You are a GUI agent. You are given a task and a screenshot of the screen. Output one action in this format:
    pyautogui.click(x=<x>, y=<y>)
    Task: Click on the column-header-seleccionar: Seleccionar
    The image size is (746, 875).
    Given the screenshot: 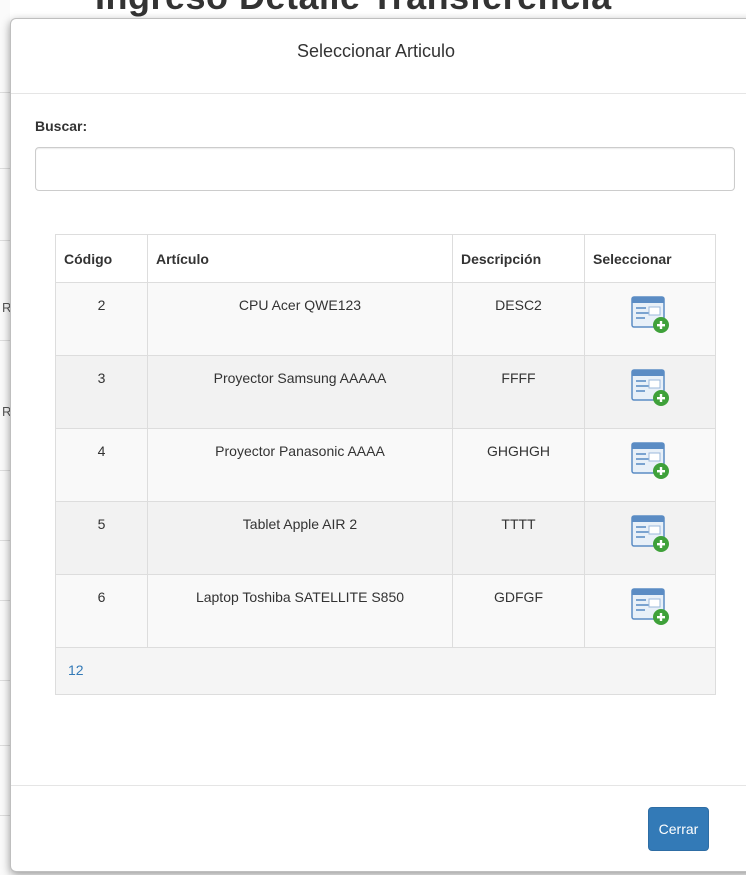 What is the action you would take?
    pyautogui.click(x=650, y=258)
    